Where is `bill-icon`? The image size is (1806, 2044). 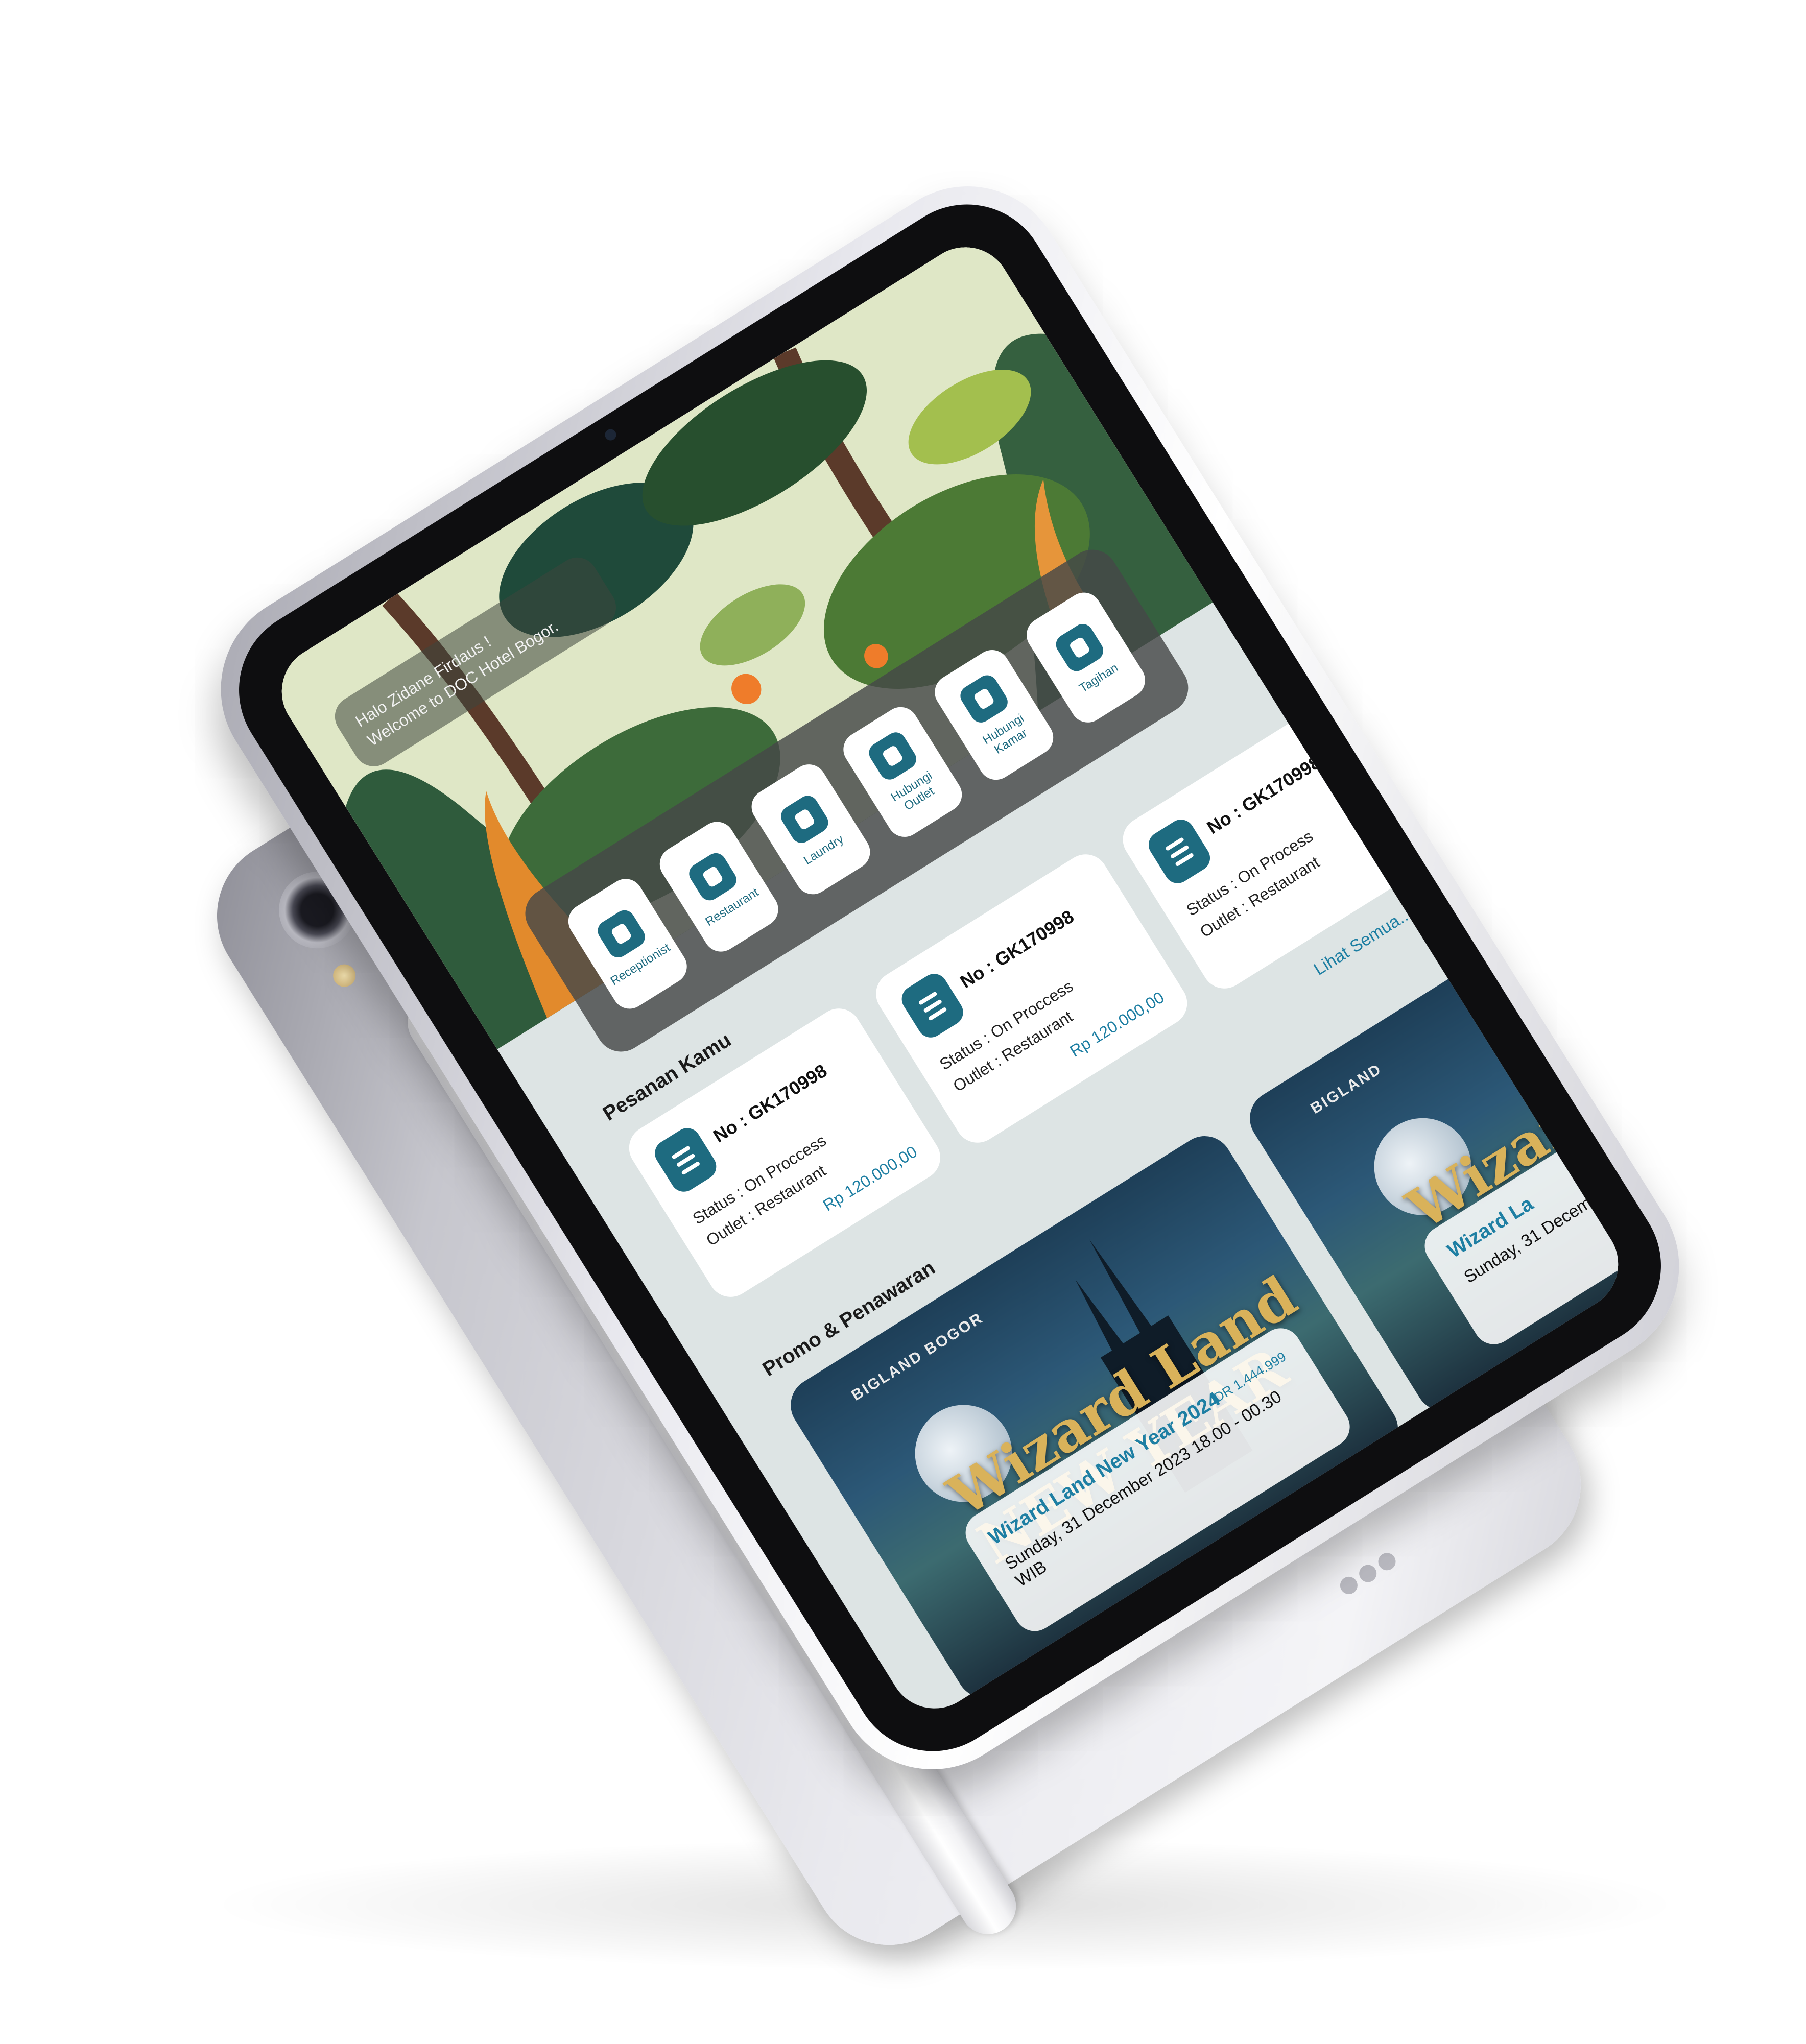 bill-icon is located at coordinates (1079, 647).